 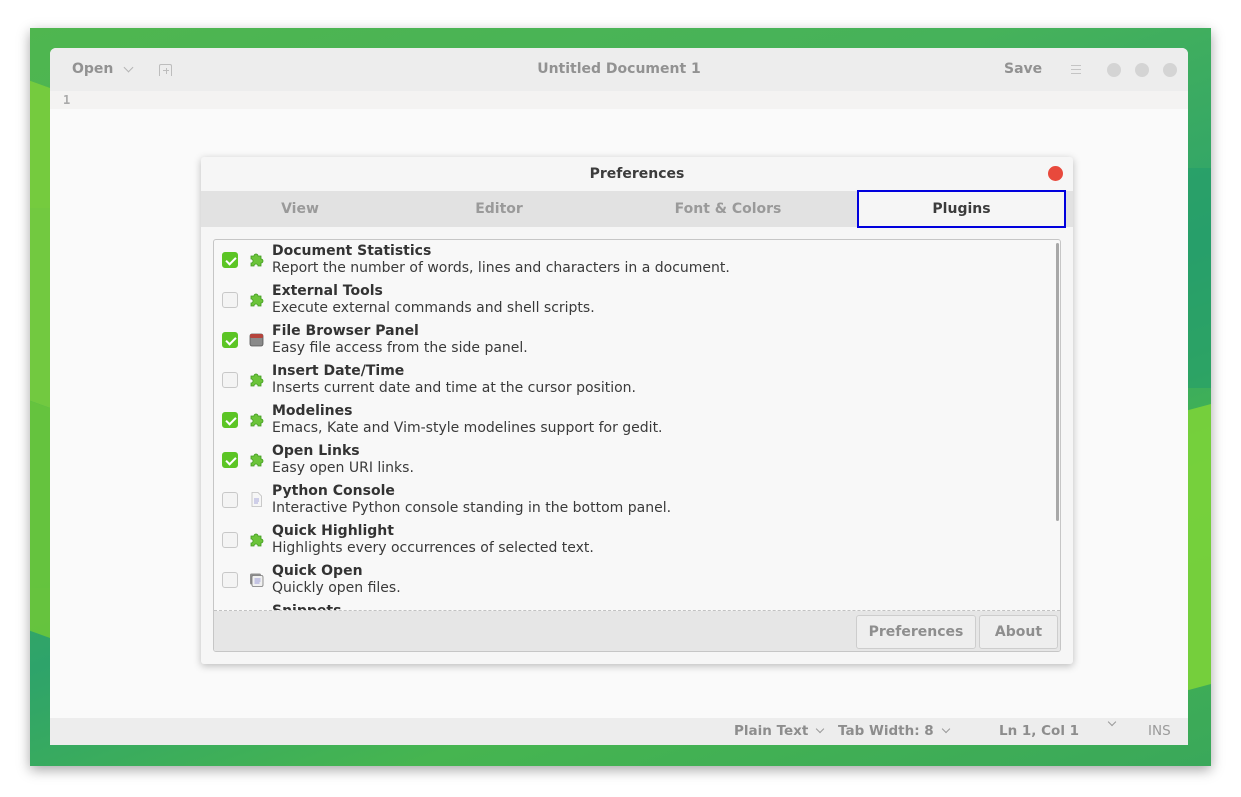 I want to click on dialog-title: Preferences, so click(x=637, y=174).